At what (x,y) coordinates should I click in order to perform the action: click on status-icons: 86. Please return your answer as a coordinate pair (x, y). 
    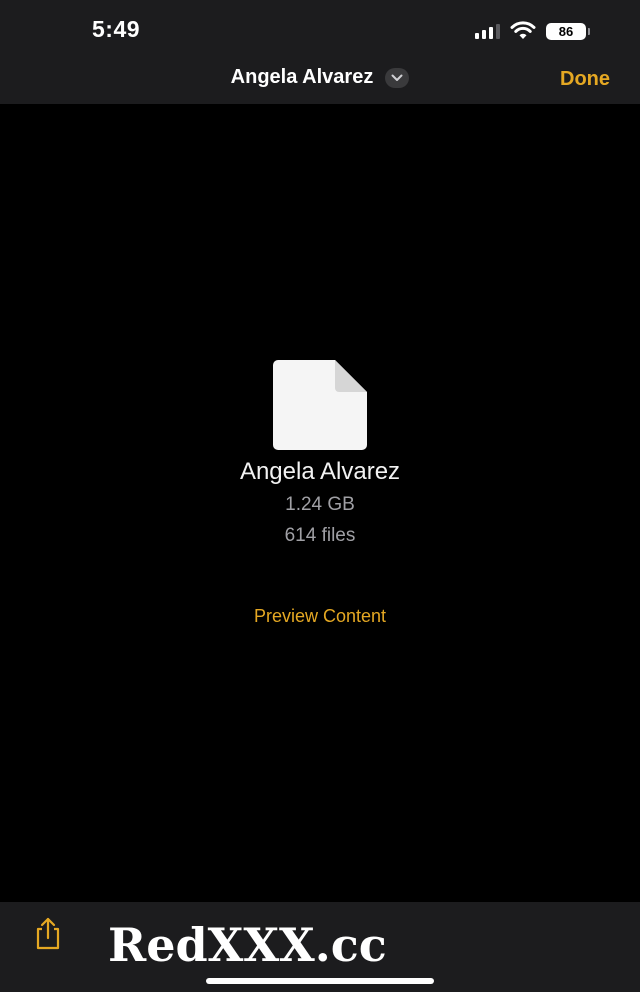
    Looking at the image, I should click on (532, 31).